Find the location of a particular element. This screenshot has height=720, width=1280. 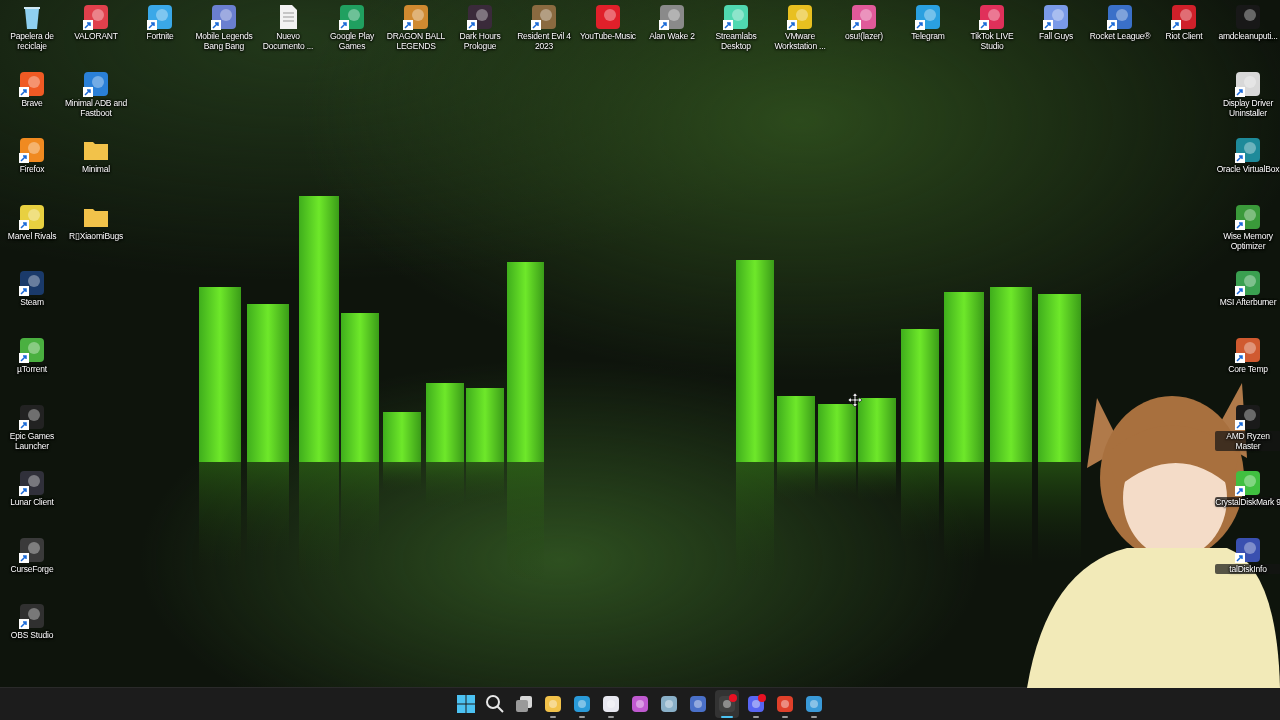

desktop-shortcut: Rocket League® is located at coordinates (1120, 33).